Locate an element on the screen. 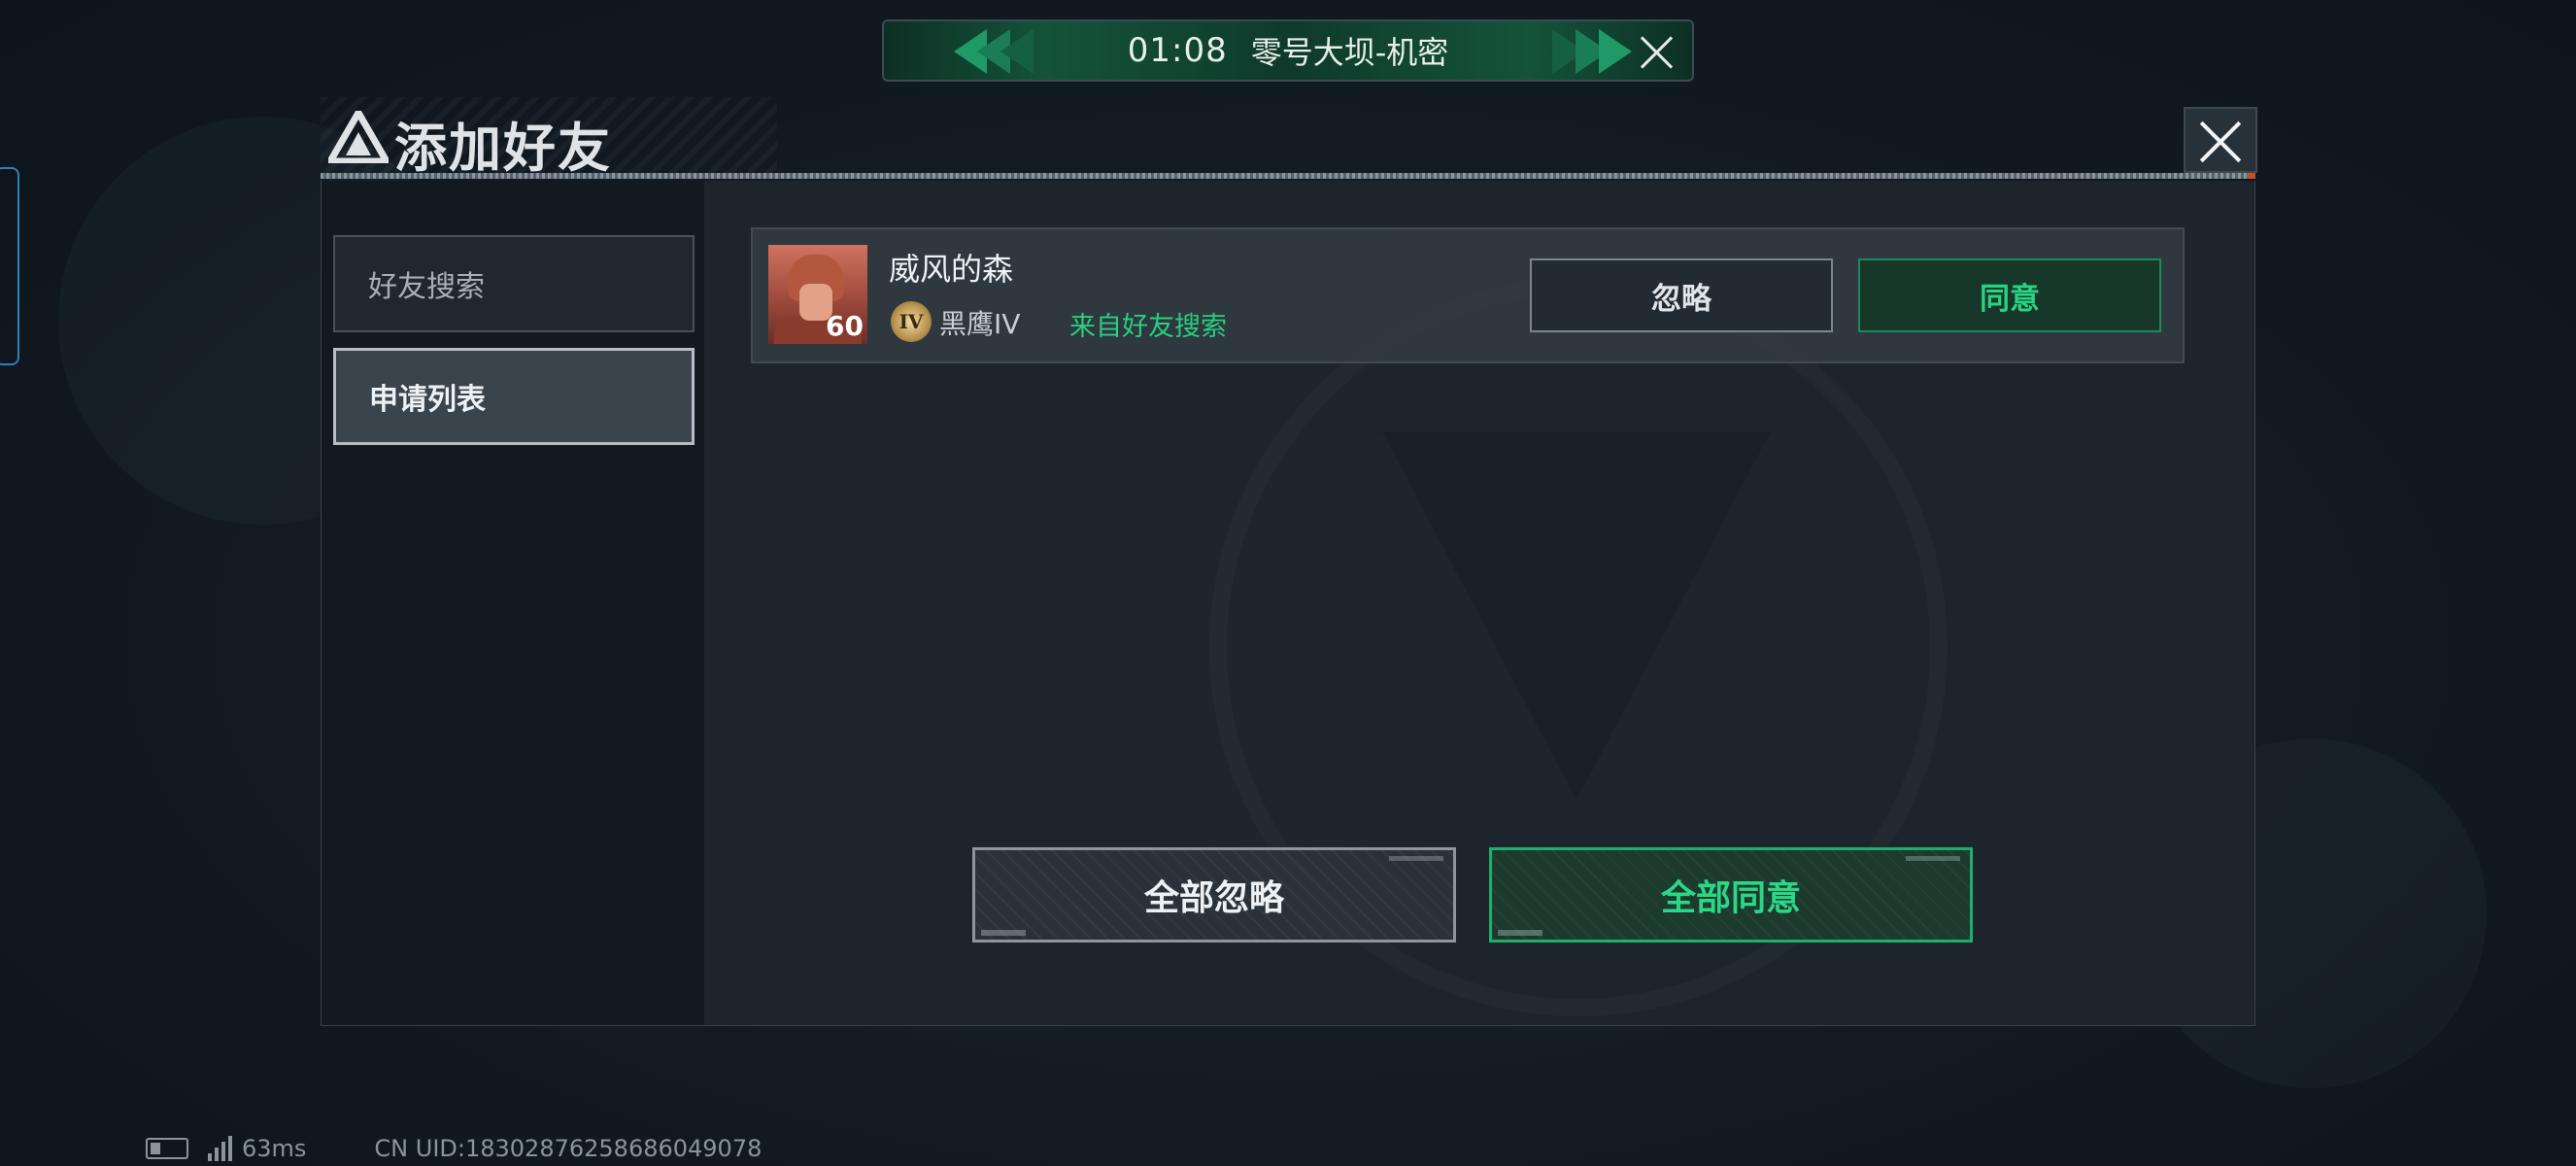 This screenshot has height=1166, width=2576. ping-readout: 63ms is located at coordinates (274, 1148).